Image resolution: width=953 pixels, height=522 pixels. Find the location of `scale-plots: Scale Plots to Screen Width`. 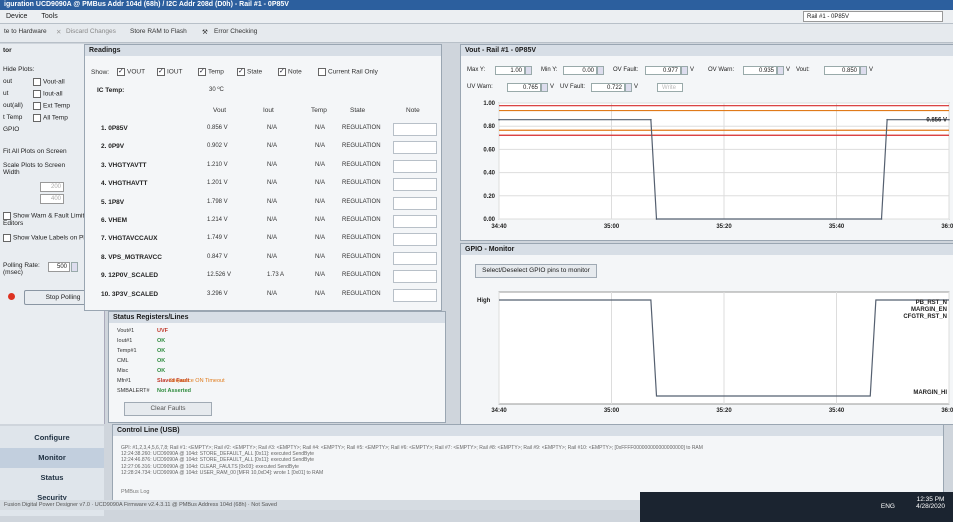

scale-plots: Scale Plots to Screen Width is located at coordinates (38, 169).